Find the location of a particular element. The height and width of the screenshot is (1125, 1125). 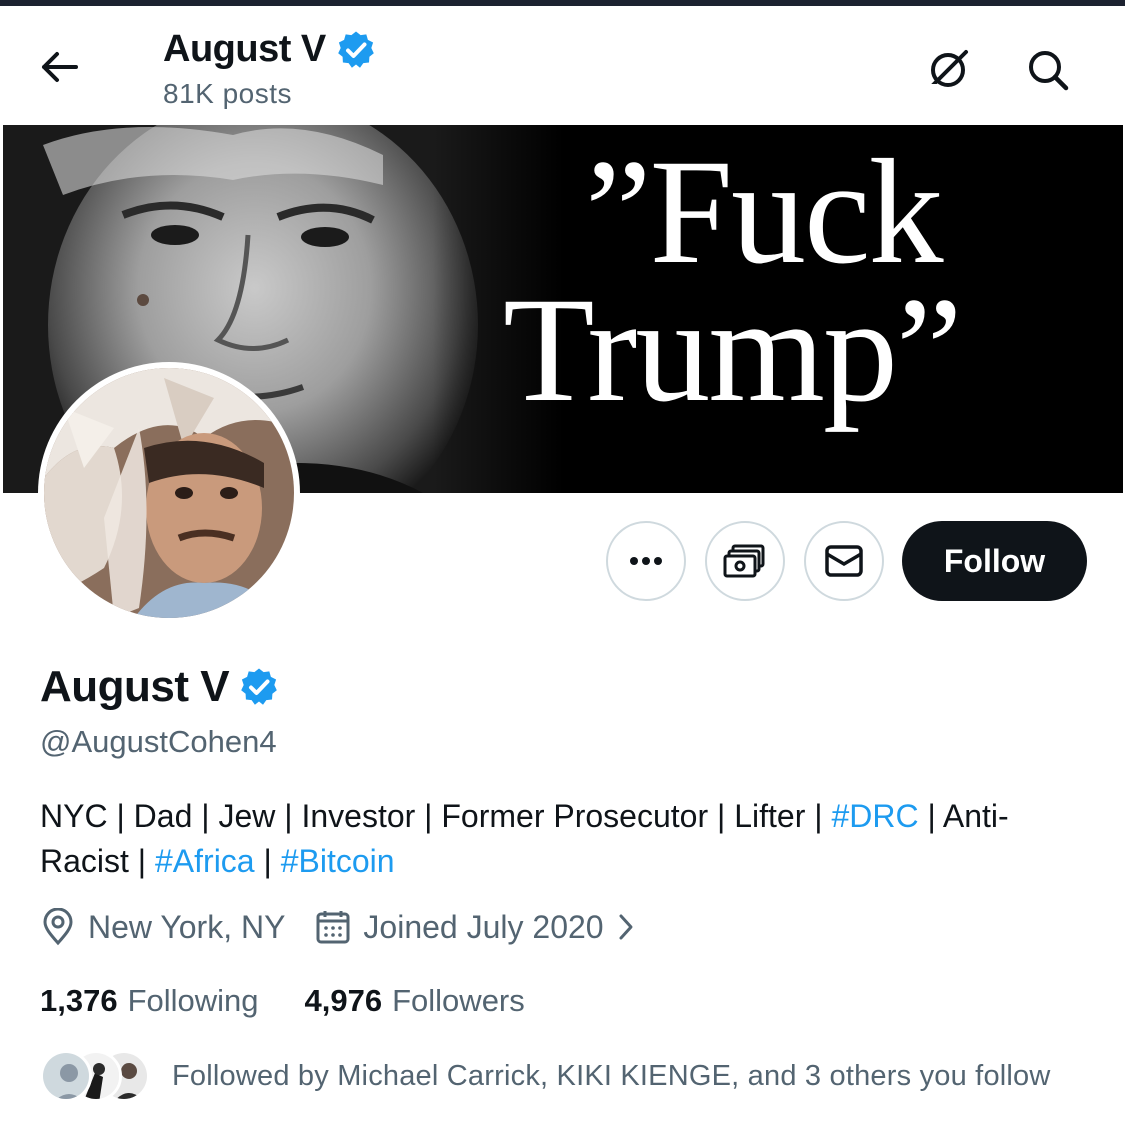

hashtag-link-drc: #DRC is located at coordinates (874, 816).